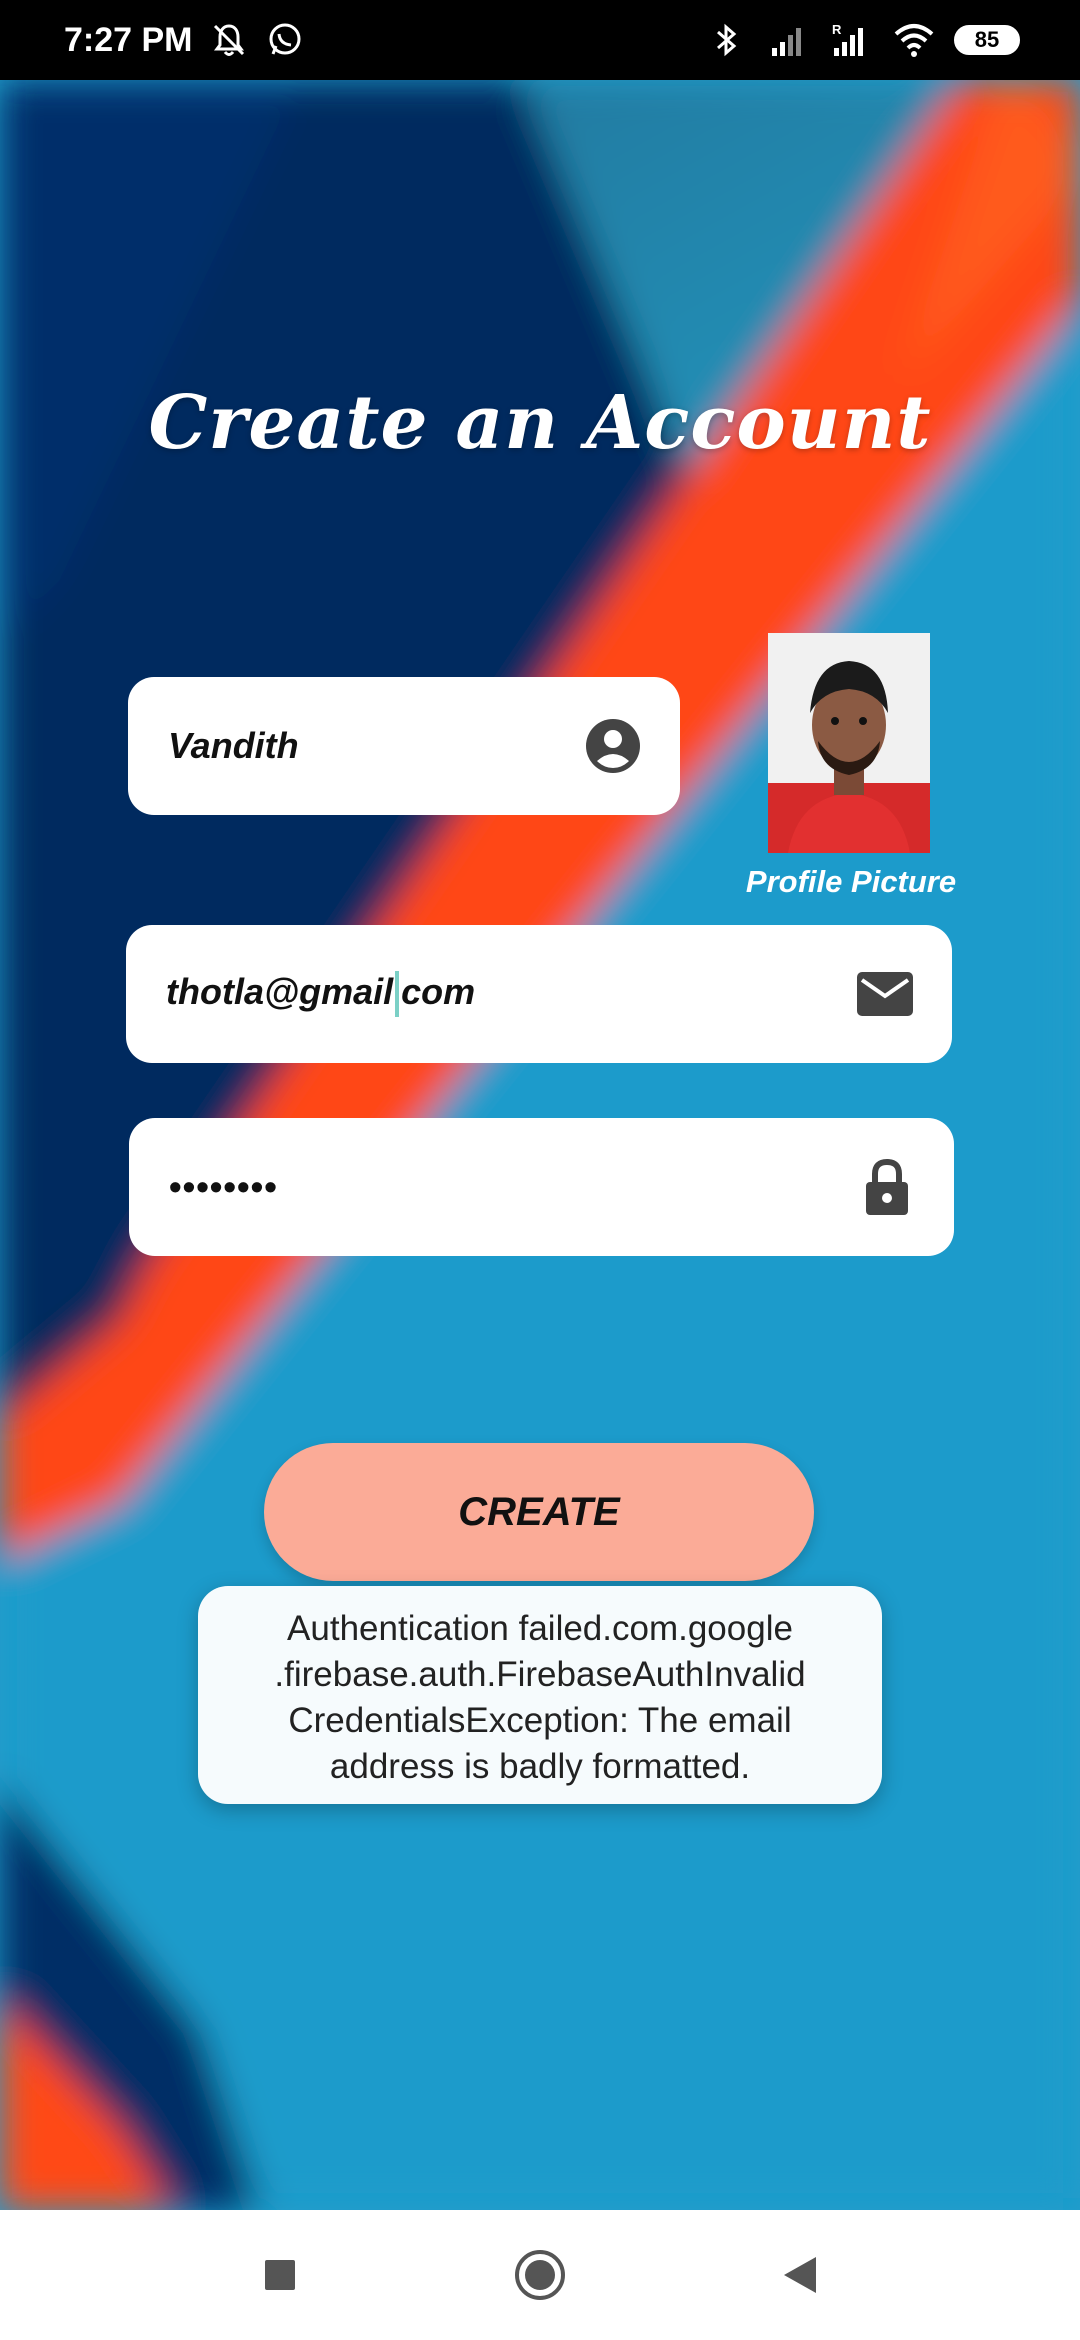 This screenshot has height=2340, width=1080. I want to click on back-triangle-icon, so click(800, 2275).